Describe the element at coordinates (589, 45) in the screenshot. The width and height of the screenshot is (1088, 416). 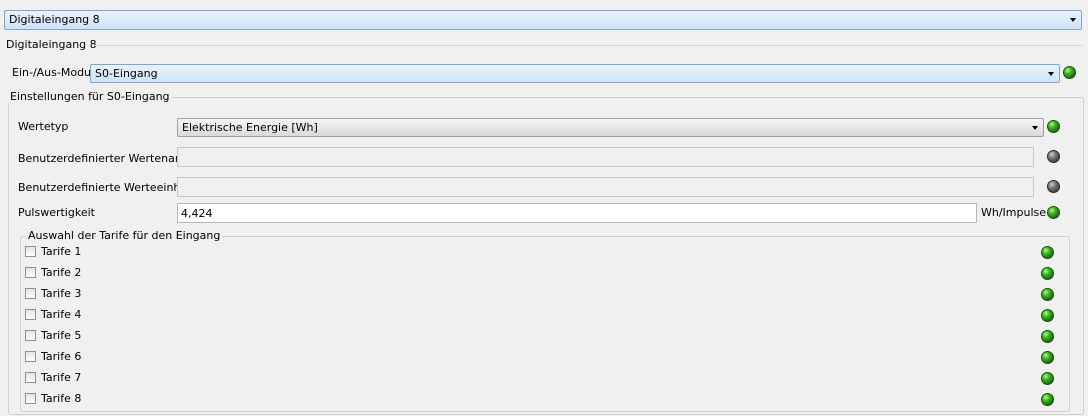
I see `section-divider` at that location.